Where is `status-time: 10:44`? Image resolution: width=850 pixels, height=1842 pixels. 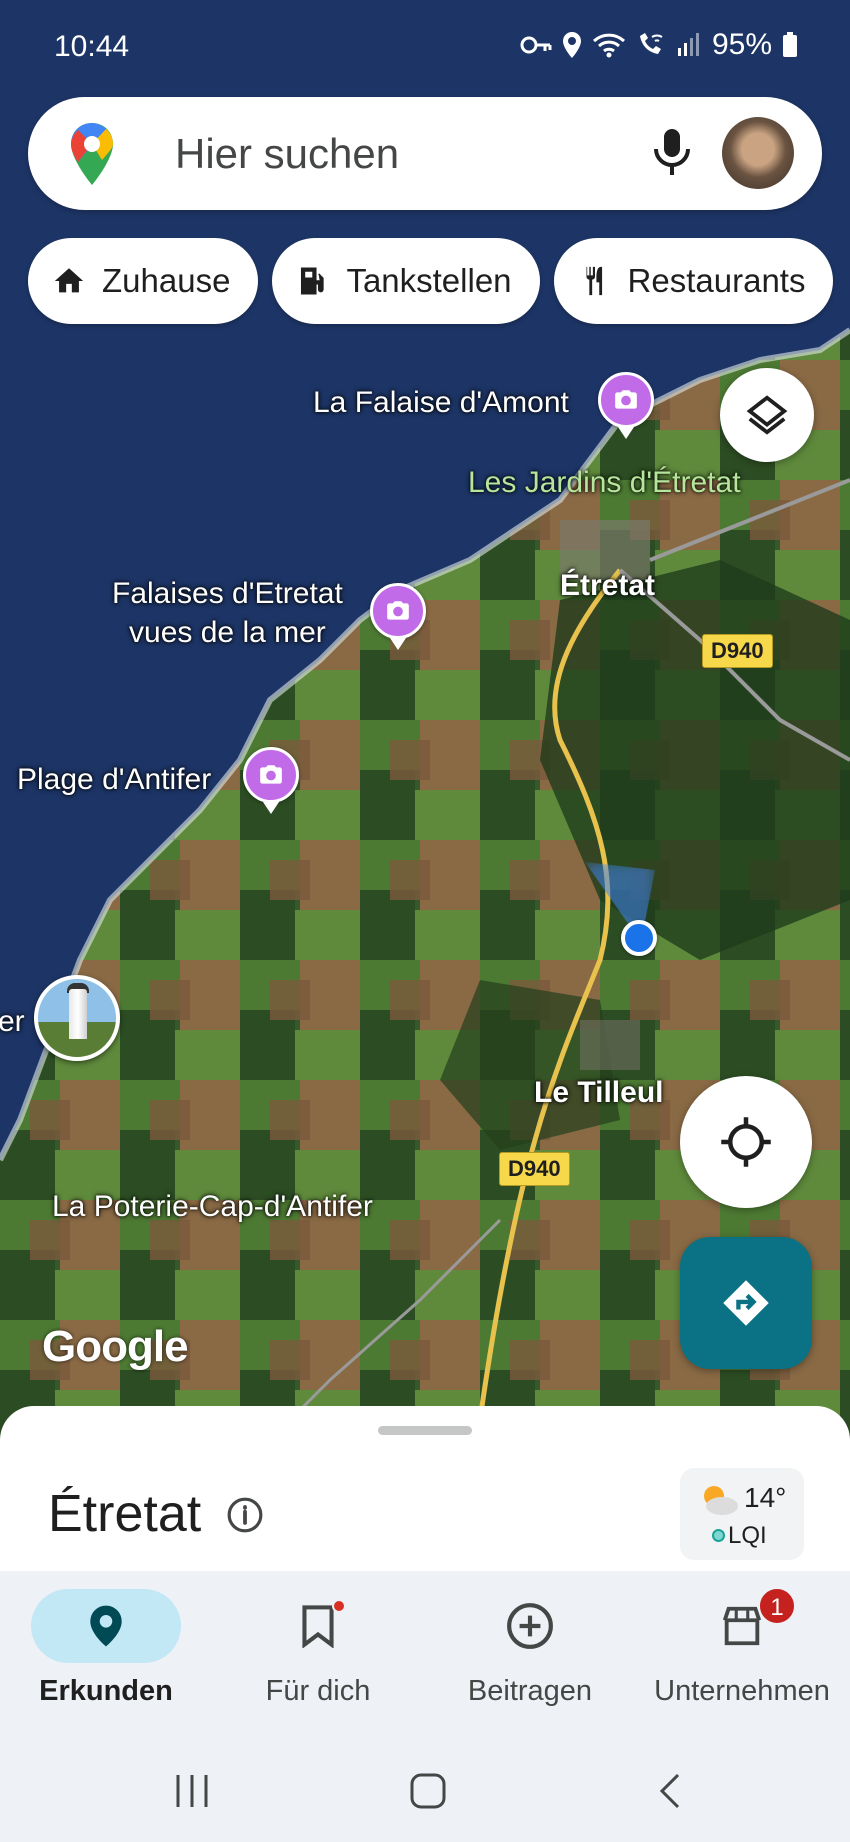
status-time: 10:44 is located at coordinates (92, 46).